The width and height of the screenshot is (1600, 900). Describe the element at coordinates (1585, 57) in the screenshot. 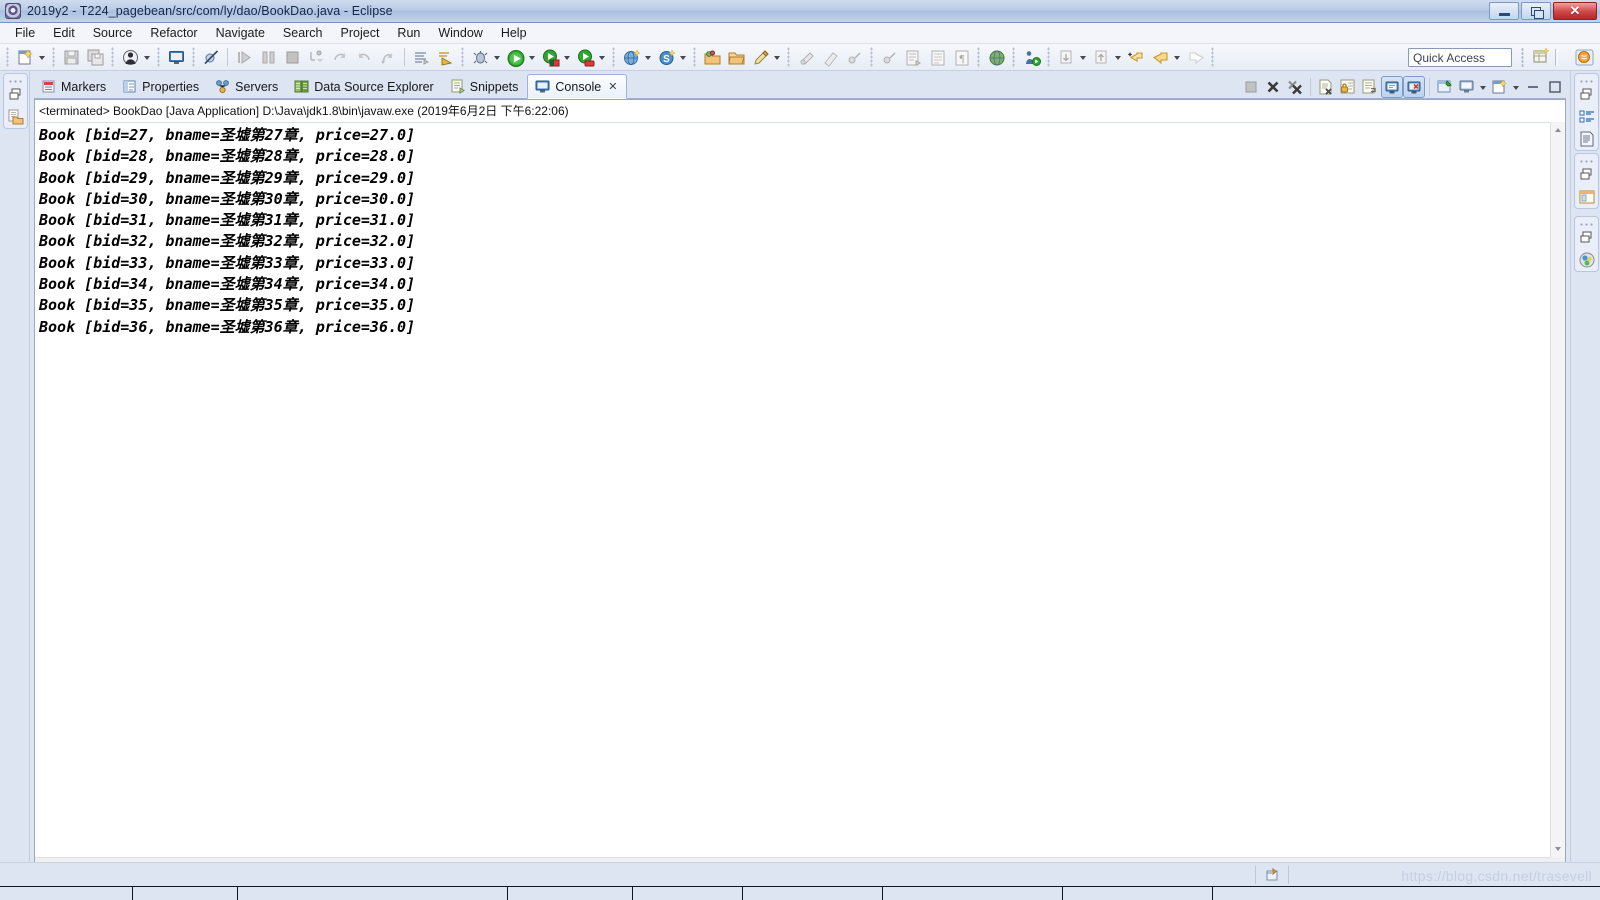

I see `java-ee-perspective-icon` at that location.